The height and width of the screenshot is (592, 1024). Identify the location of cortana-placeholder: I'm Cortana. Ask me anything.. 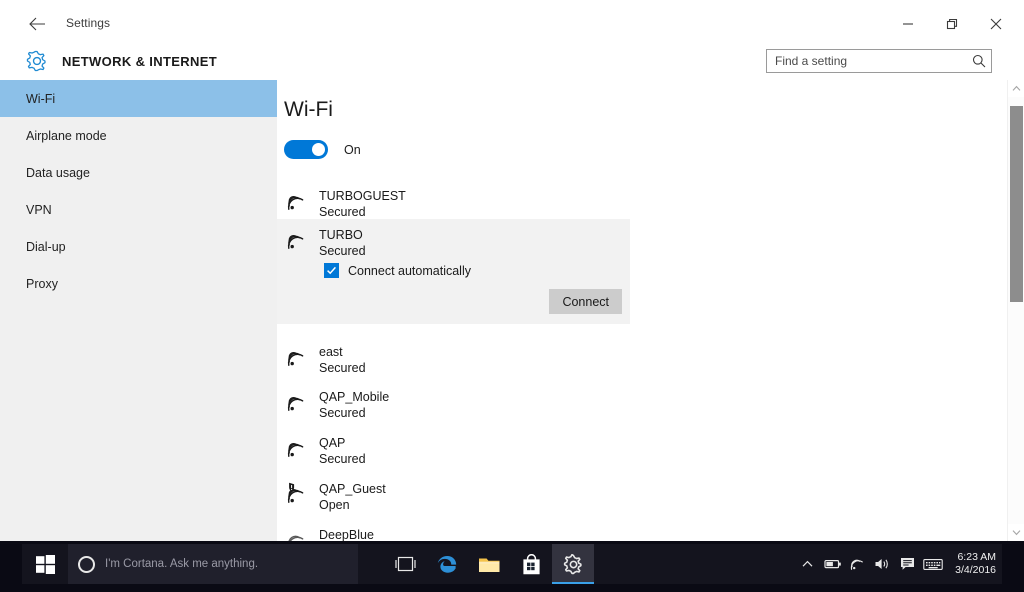
(182, 564).